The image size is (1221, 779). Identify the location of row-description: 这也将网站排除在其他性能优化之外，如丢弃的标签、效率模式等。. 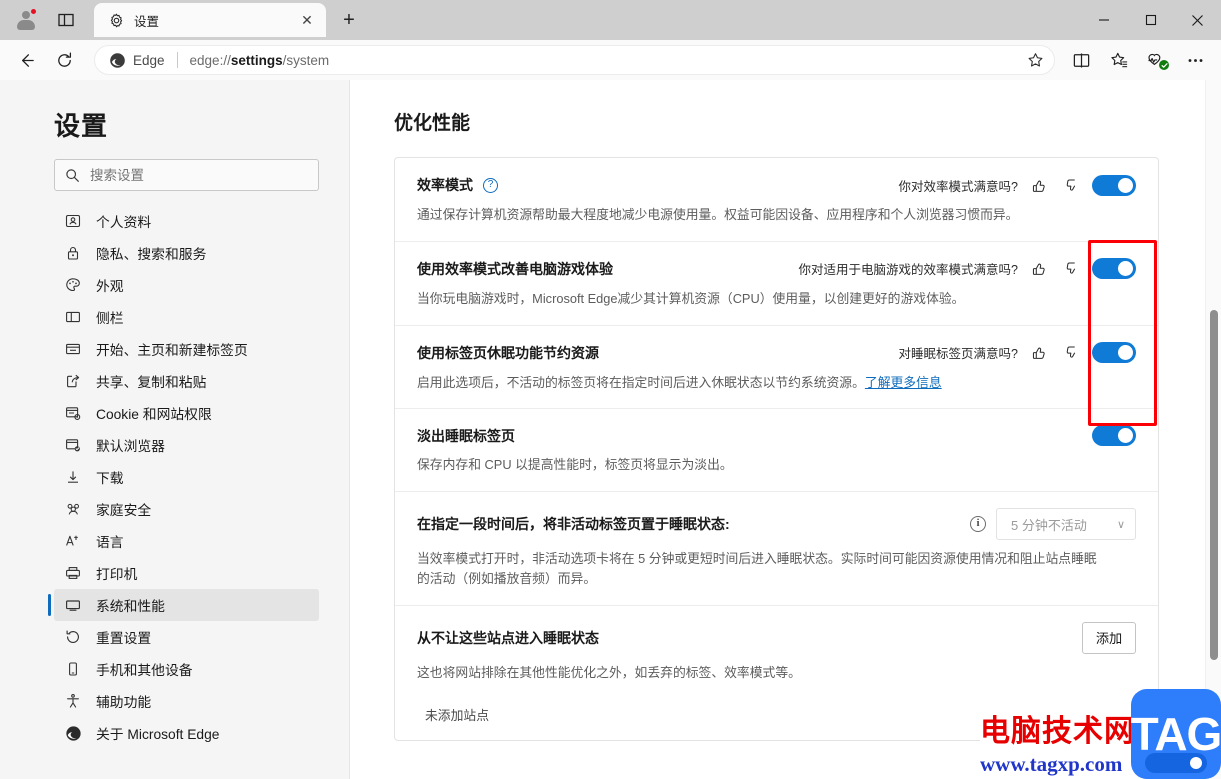
(609, 672).